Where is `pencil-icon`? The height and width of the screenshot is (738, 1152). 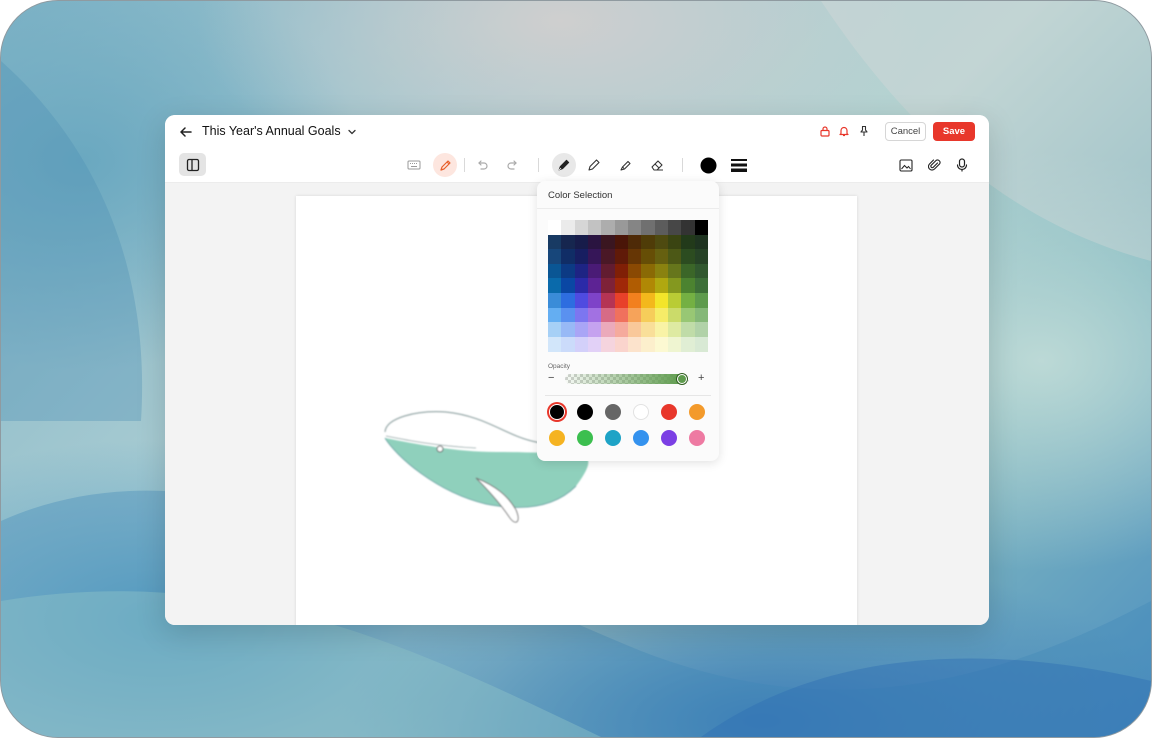 pencil-icon is located at coordinates (594, 165).